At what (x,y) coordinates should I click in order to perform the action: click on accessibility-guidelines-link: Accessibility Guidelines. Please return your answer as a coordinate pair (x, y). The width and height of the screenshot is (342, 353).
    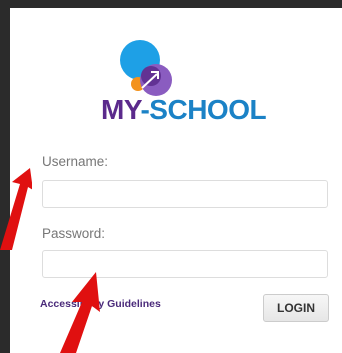
    Looking at the image, I should click on (100, 304).